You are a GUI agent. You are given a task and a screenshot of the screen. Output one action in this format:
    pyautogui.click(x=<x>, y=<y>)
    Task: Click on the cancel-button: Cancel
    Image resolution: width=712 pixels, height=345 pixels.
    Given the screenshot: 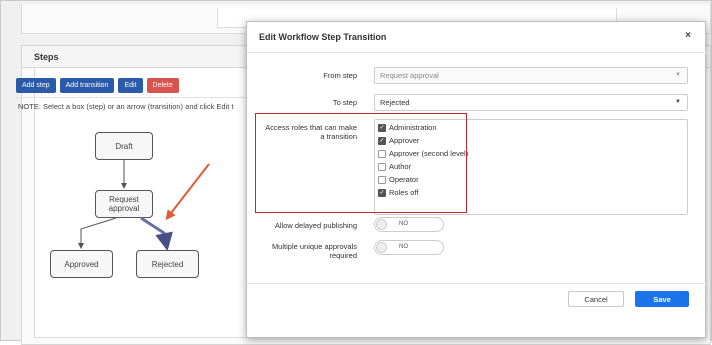 What is the action you would take?
    pyautogui.click(x=596, y=299)
    